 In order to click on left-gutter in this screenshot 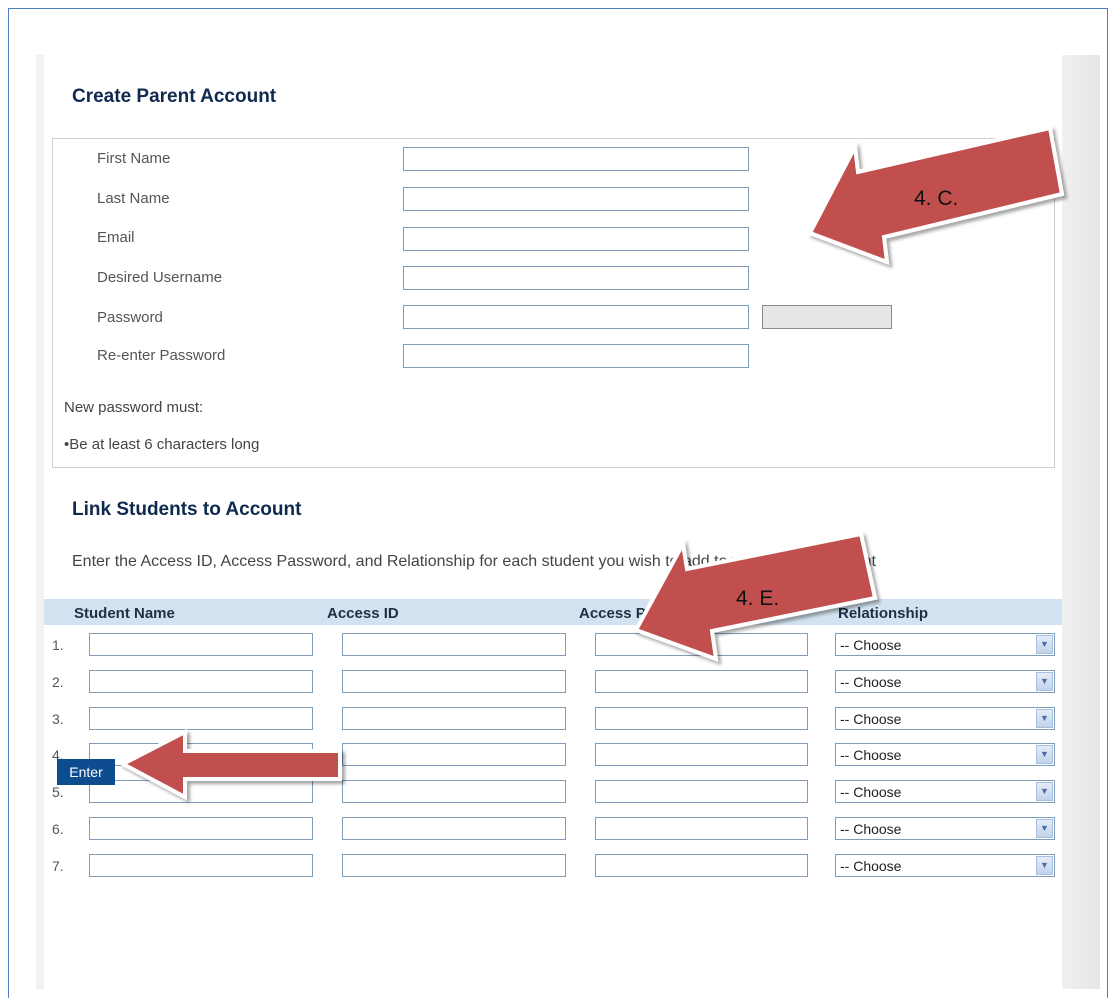, I will do `click(40, 522)`.